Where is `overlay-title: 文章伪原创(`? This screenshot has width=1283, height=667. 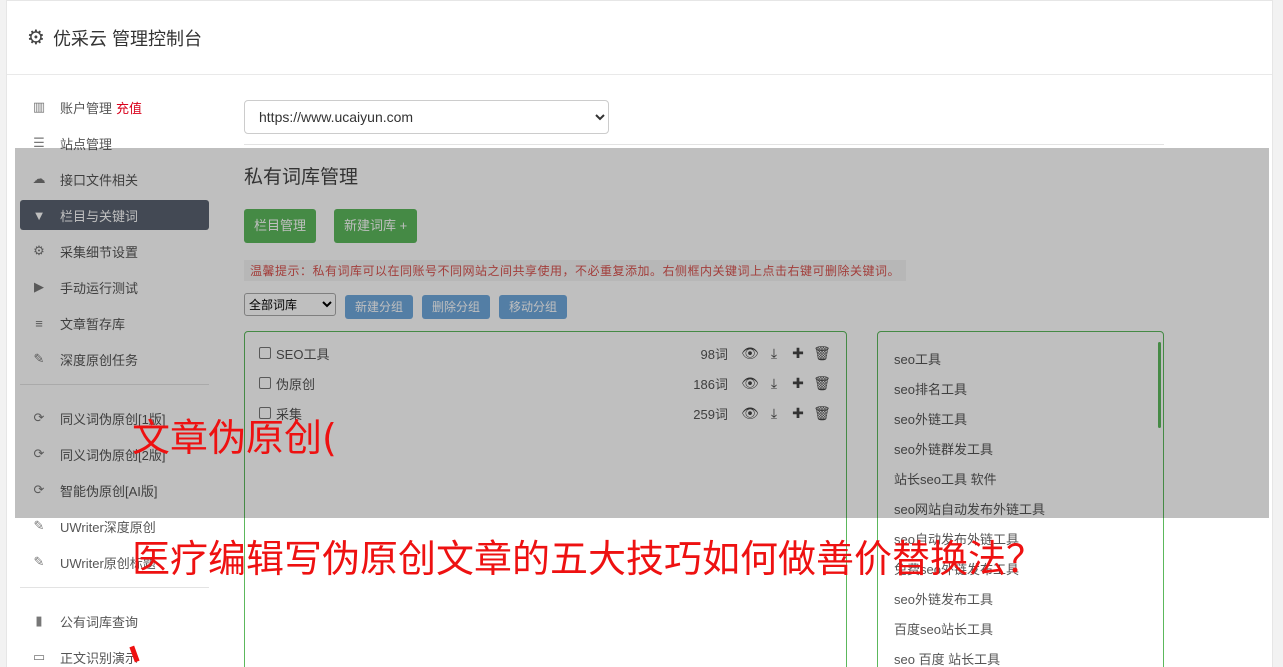 overlay-title: 文章伪原创( is located at coordinates (234, 438).